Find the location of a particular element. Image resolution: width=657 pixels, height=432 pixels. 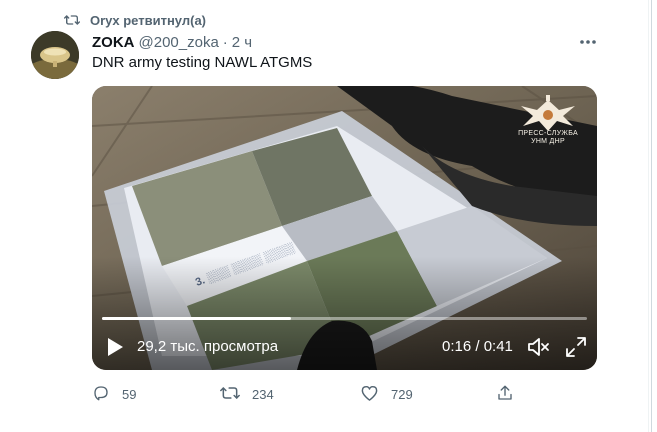

mute-button is located at coordinates (538, 347).